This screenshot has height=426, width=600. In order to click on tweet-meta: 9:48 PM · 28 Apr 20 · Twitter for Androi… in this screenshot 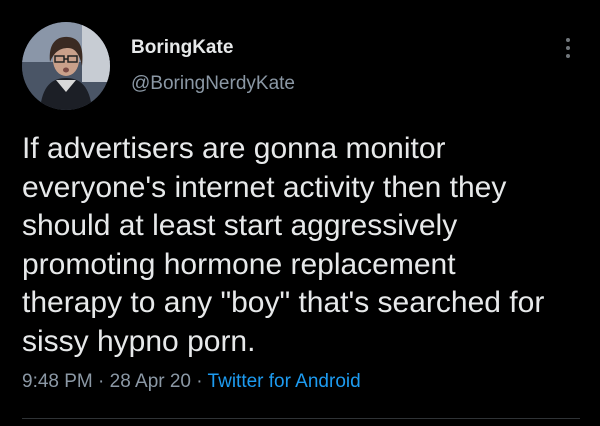, I will do `click(191, 382)`.